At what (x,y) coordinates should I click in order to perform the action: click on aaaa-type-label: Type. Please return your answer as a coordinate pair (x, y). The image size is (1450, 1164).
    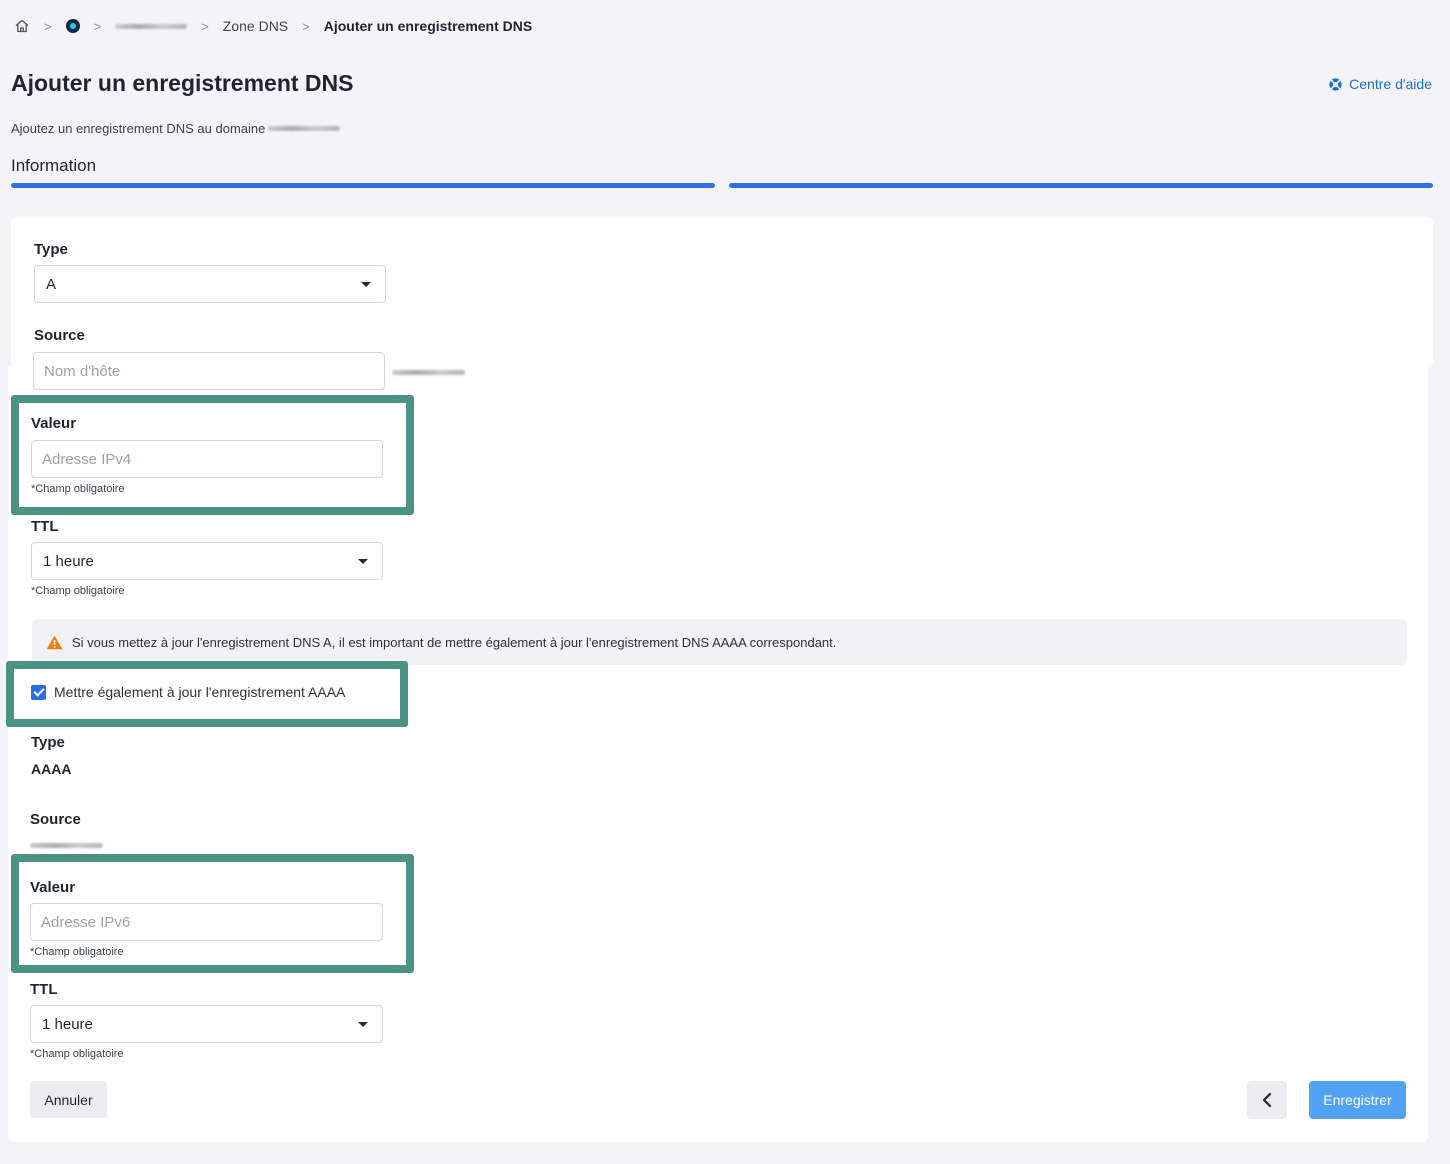
    Looking at the image, I should click on (48, 742).